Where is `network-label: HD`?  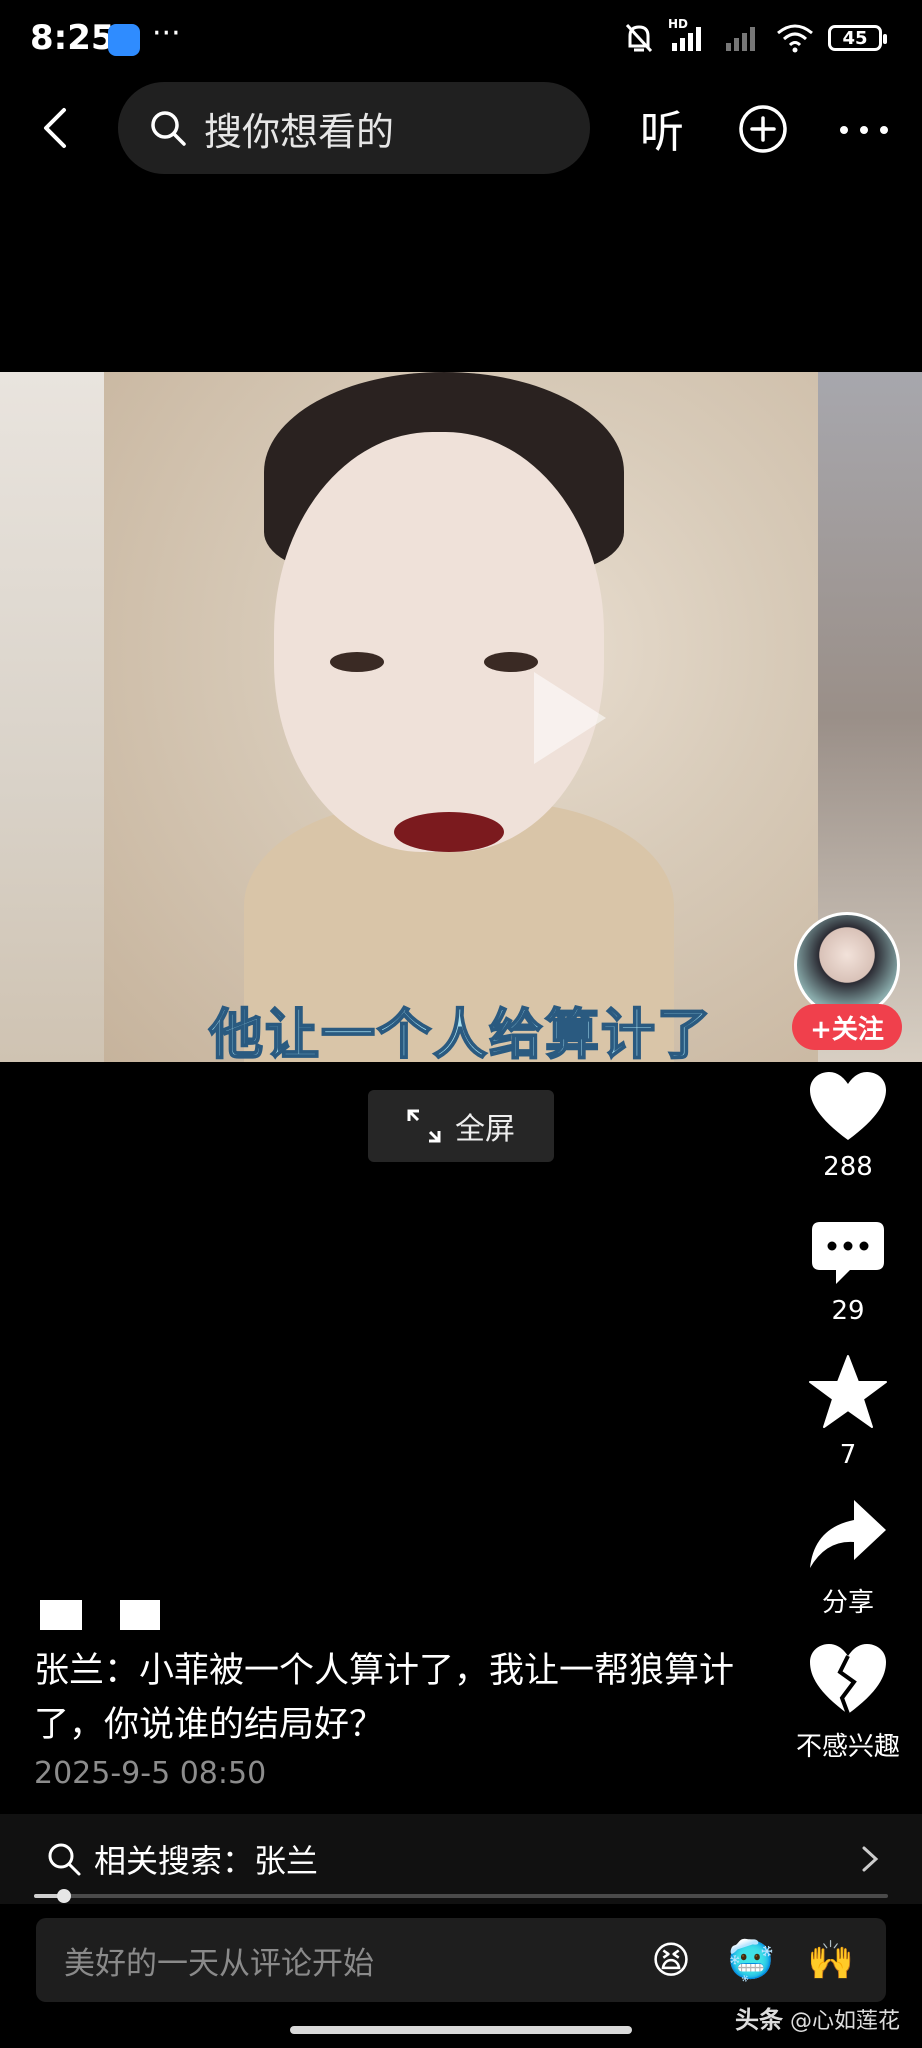 network-label: HD is located at coordinates (678, 24).